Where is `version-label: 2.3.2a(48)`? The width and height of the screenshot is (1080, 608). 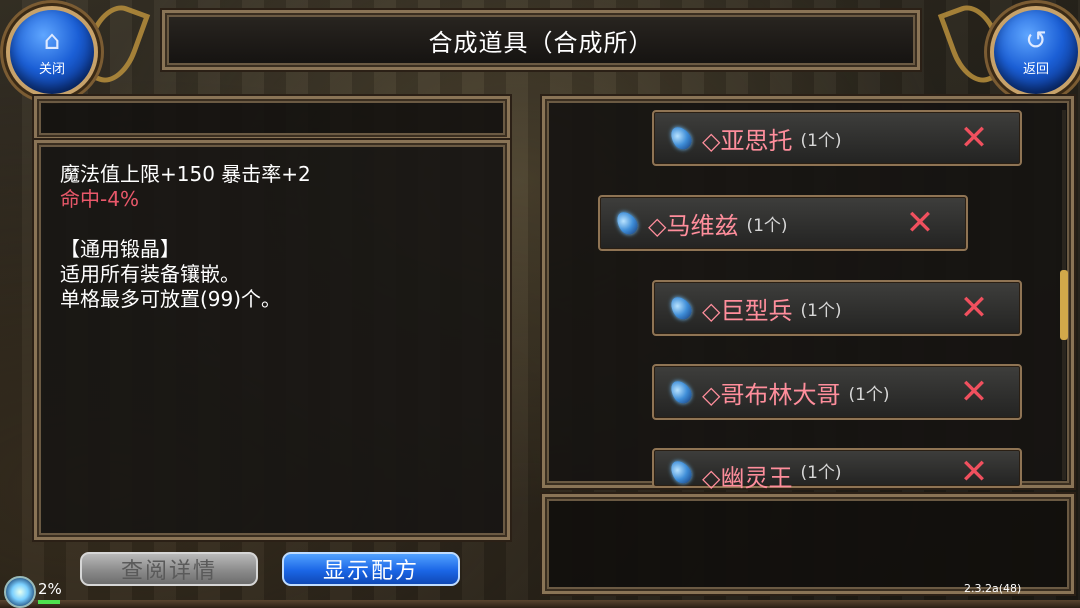
version-label: 2.3.2a(48) is located at coordinates (993, 588).